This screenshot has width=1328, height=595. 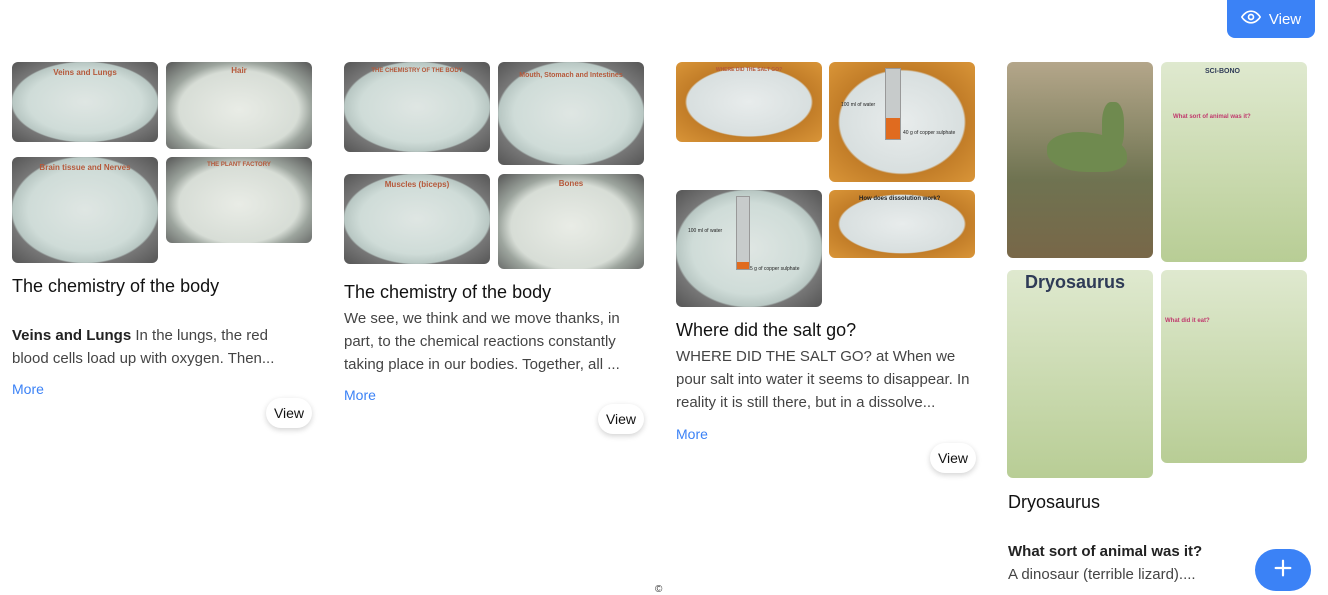 What do you see at coordinates (902, 122) in the screenshot?
I see `thumbnail-copper-40g: 100 ml of water 40 g of copper sulphate` at bounding box center [902, 122].